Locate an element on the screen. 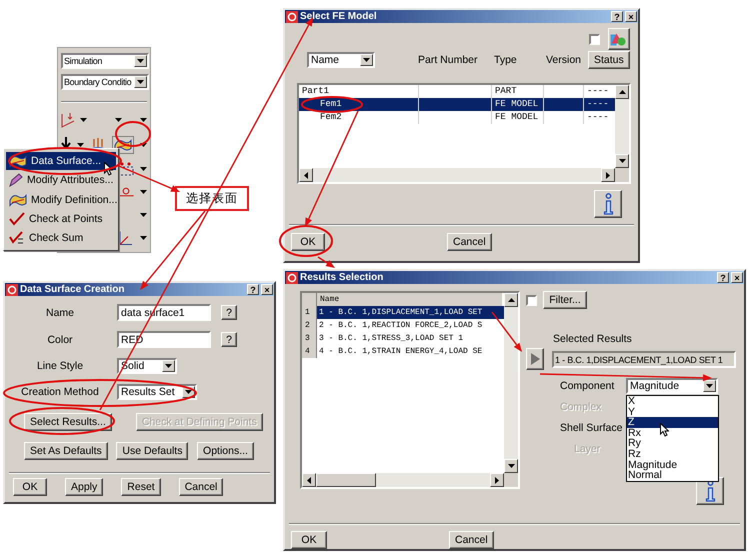 This screenshot has height=554, width=750. list-option: Y is located at coordinates (672, 412).